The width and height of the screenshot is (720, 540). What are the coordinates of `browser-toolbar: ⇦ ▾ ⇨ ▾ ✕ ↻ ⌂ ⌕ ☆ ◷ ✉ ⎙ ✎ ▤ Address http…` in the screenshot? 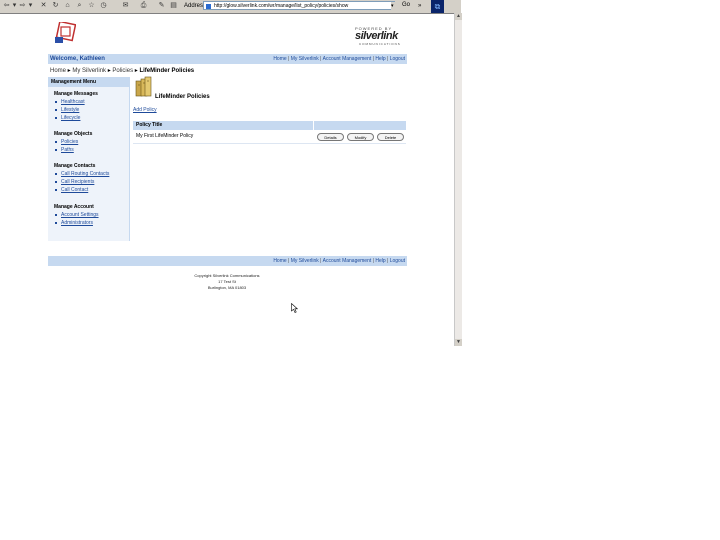 It's located at (230, 7).